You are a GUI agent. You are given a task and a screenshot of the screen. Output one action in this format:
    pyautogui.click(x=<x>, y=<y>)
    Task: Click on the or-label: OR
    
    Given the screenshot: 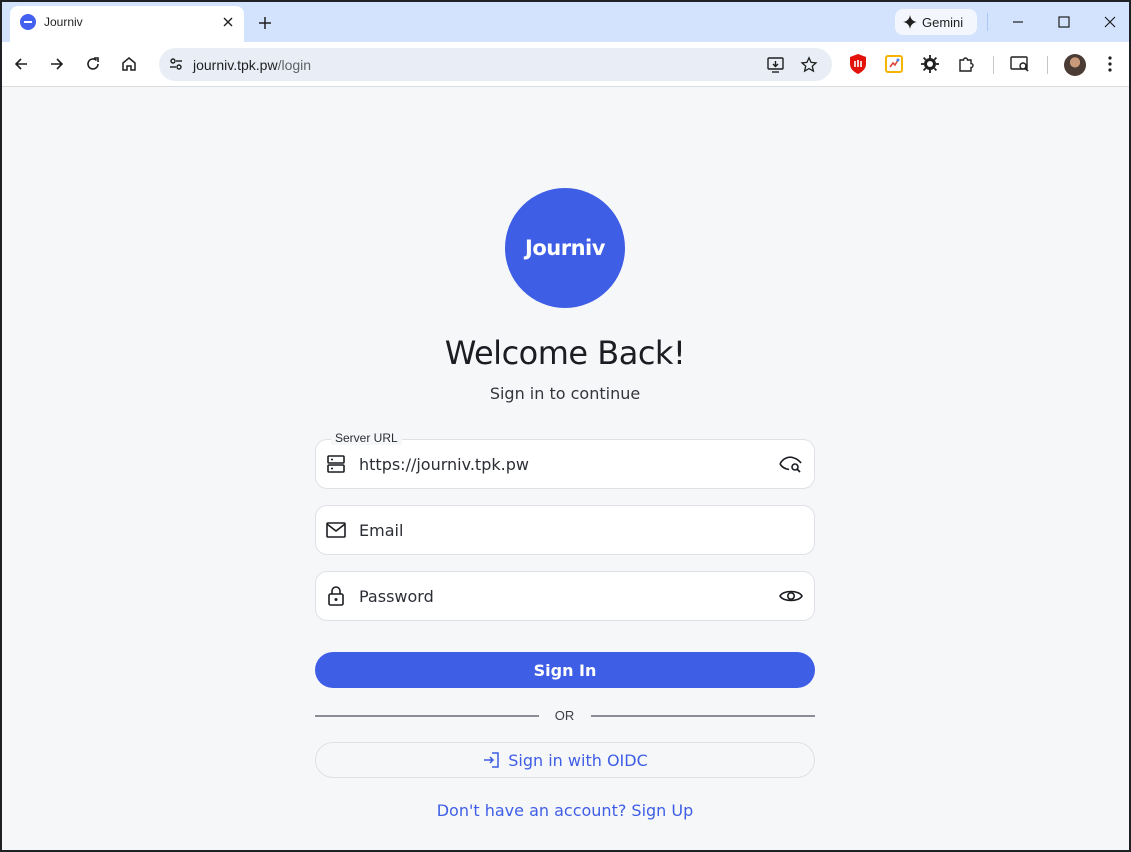 What is the action you would take?
    pyautogui.click(x=564, y=715)
    